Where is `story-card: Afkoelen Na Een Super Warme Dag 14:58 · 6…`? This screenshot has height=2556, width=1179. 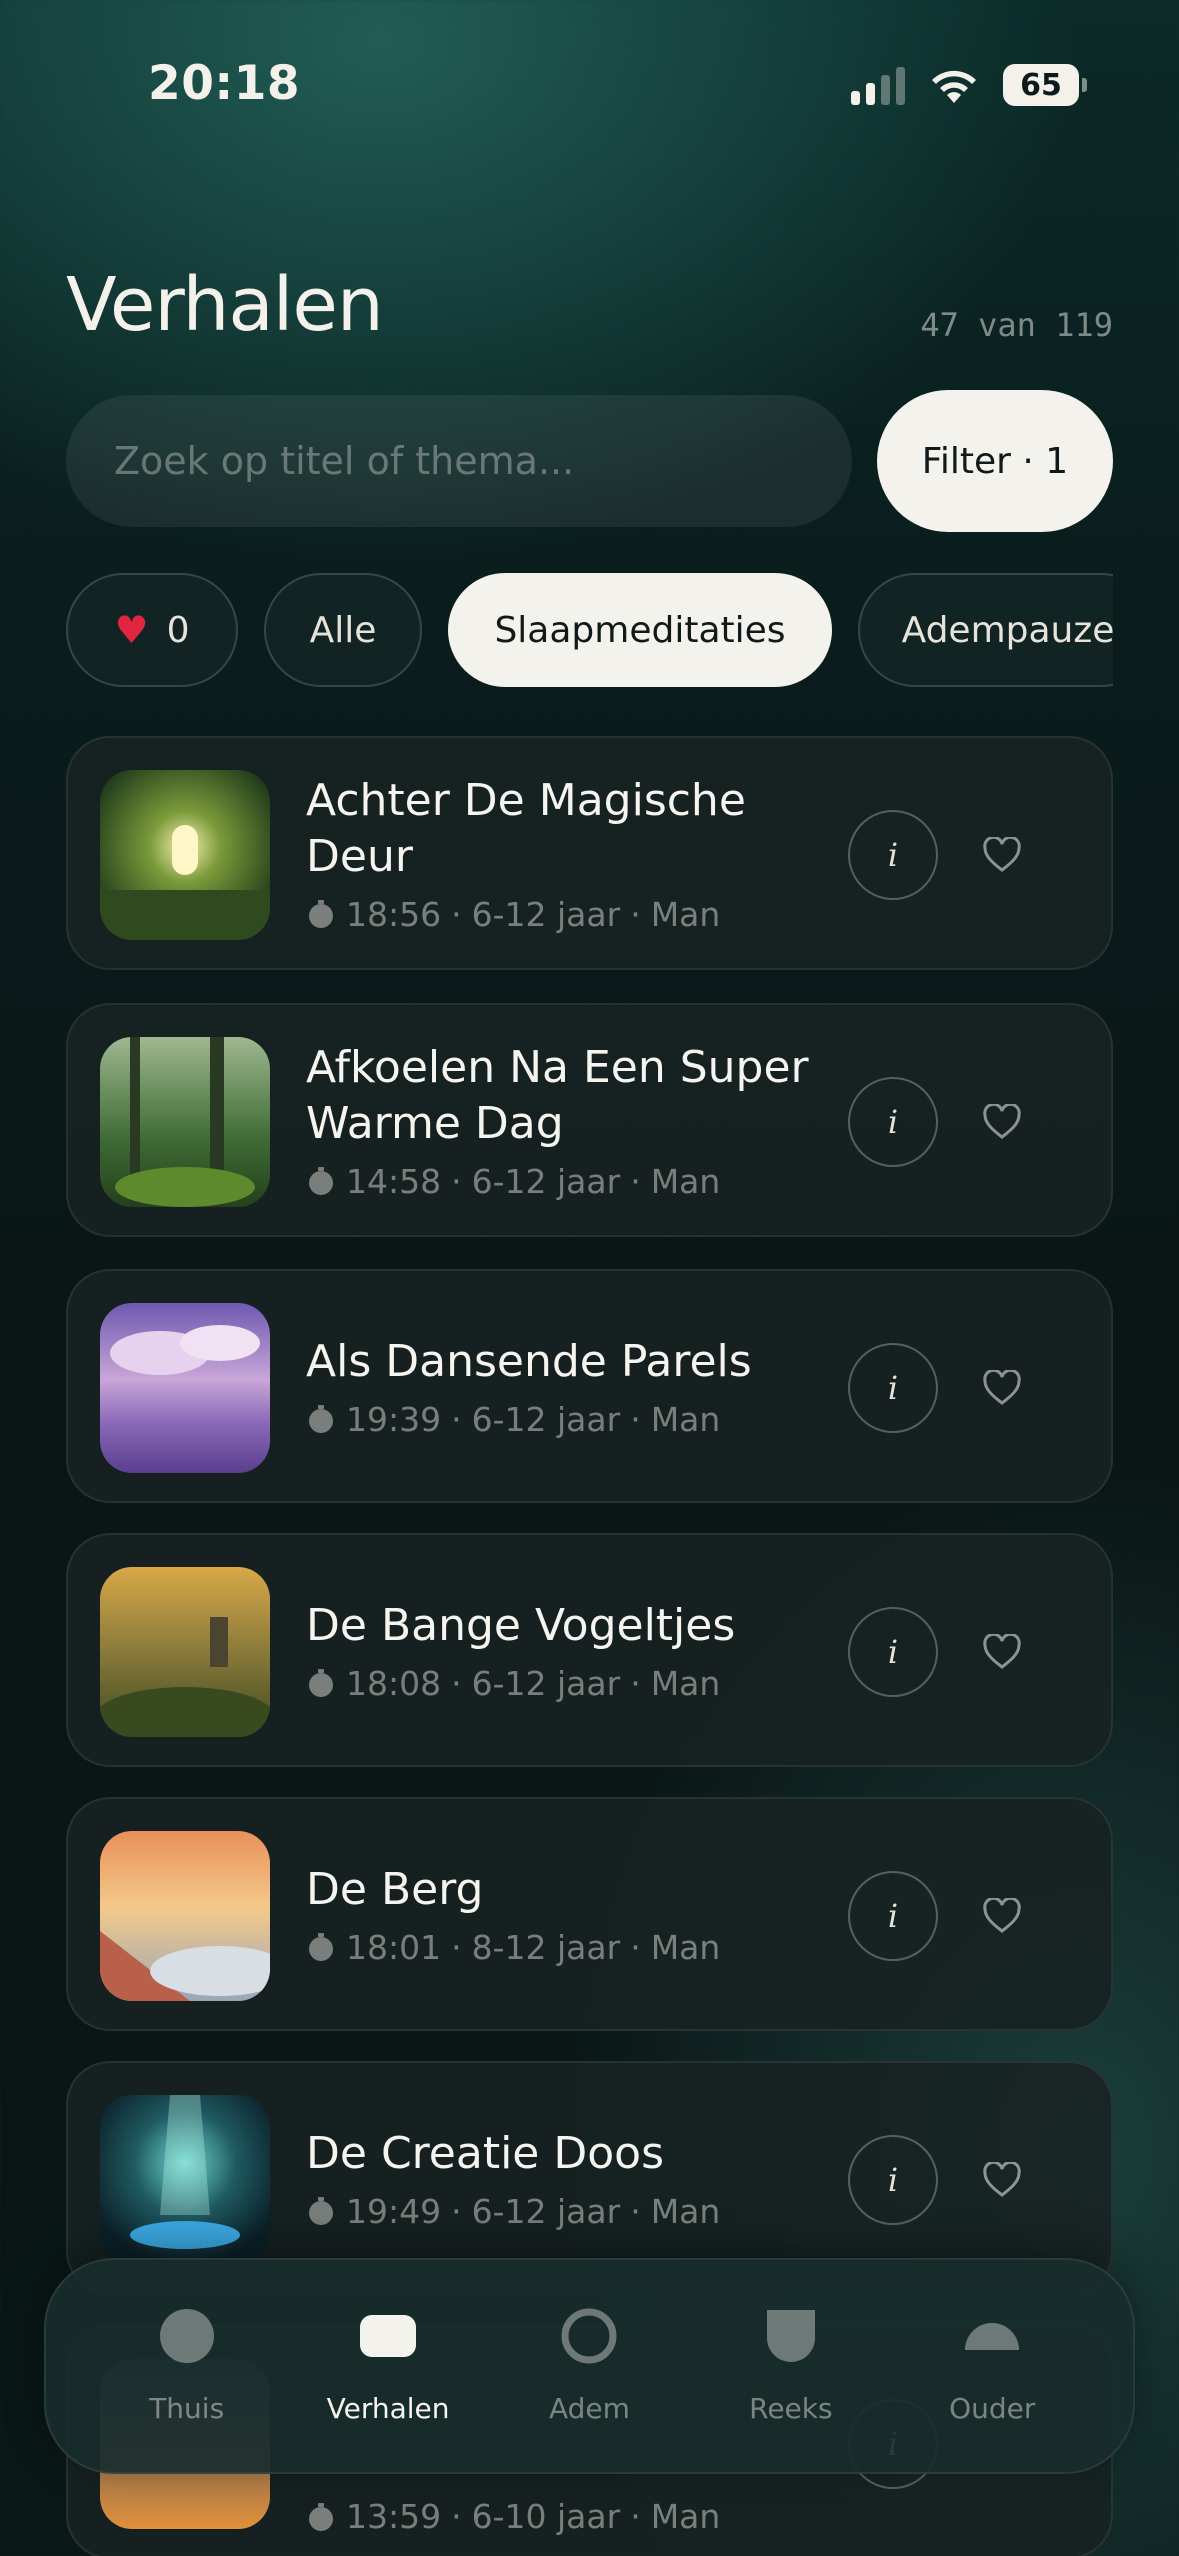 story-card: Afkoelen Na Een Super Warme Dag 14:58 · 6… is located at coordinates (589, 1120).